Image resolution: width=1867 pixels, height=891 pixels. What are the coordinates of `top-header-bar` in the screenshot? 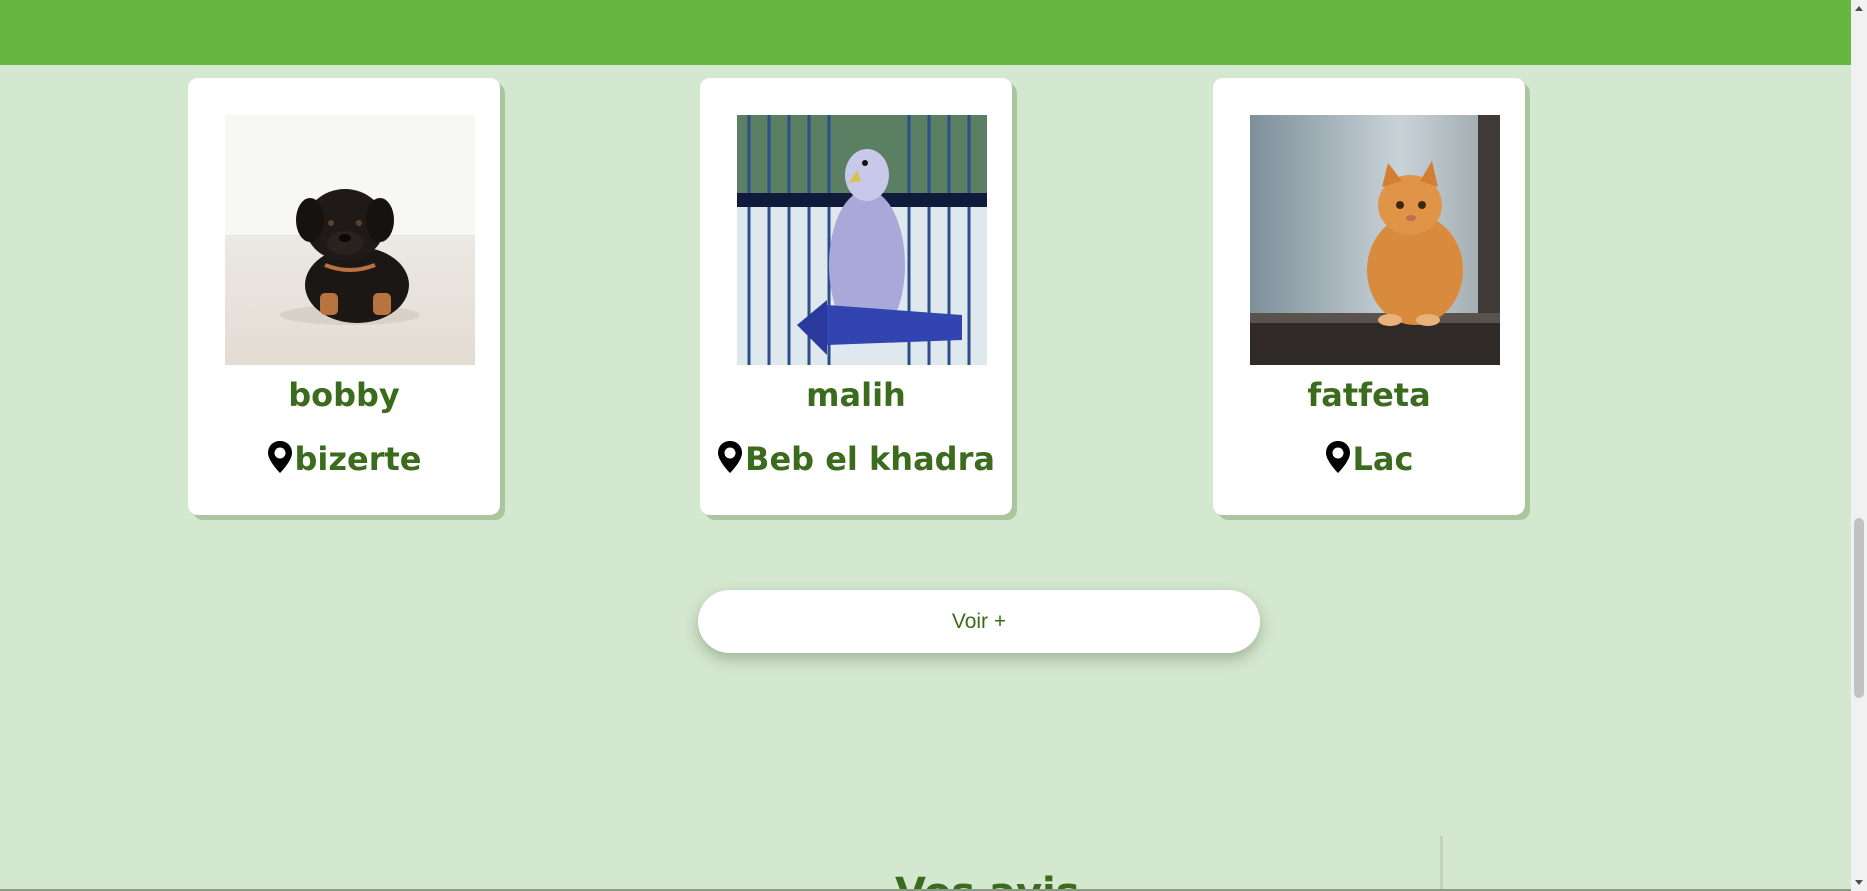 It's located at (925, 32).